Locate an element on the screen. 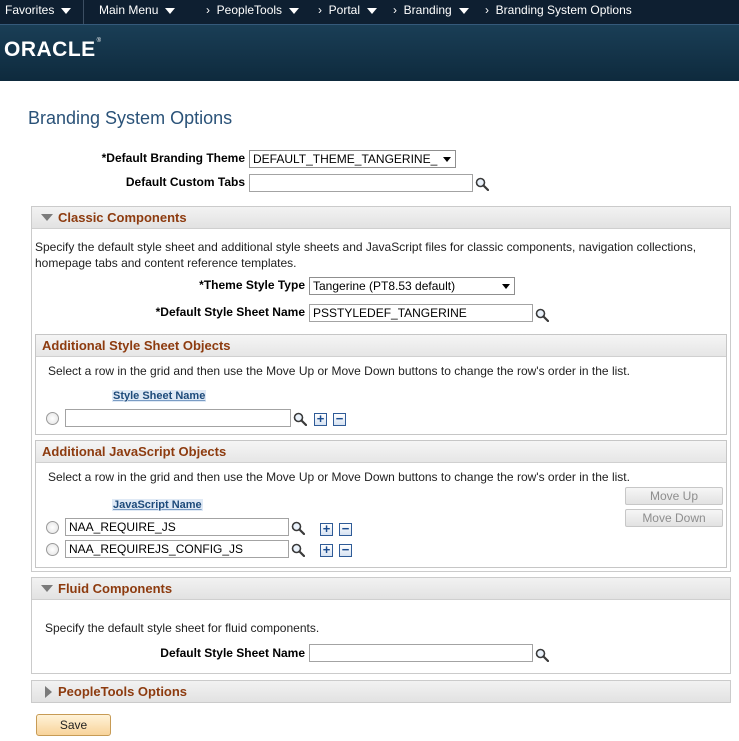  default-custom-tabs-label: Default Custom Tabs is located at coordinates (185, 182).